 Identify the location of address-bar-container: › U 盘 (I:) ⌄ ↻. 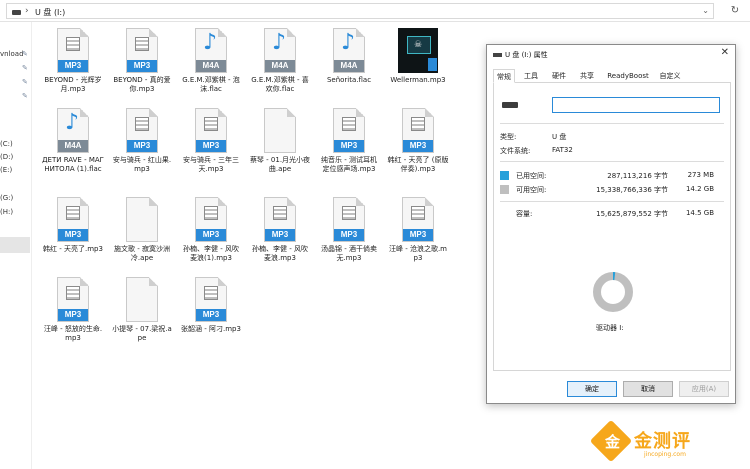
(375, 11).